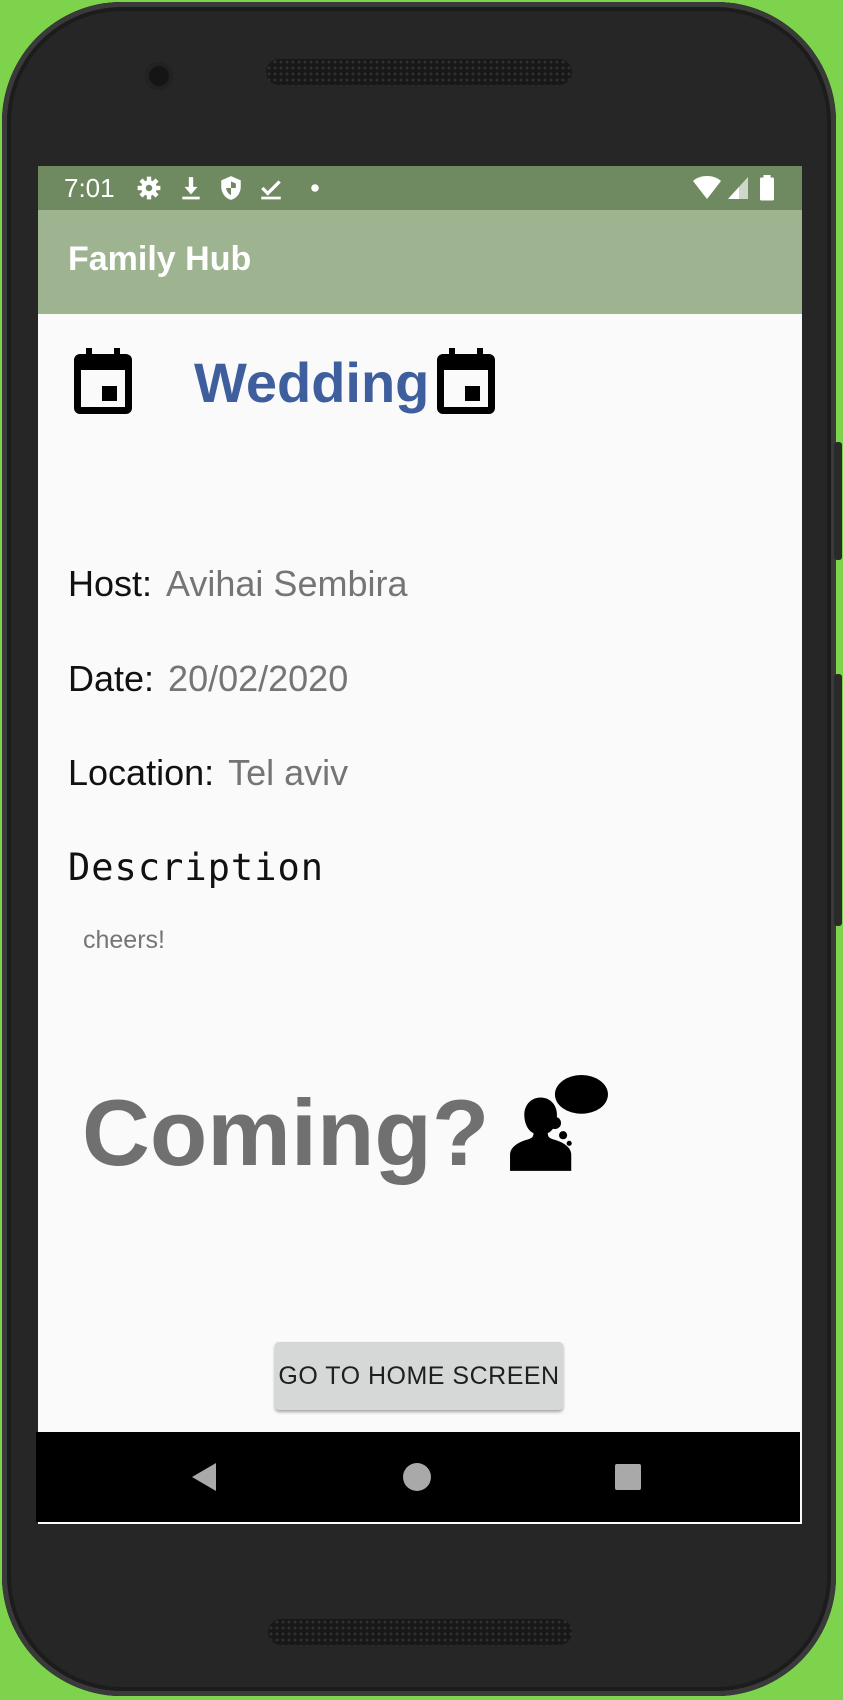  What do you see at coordinates (738, 188) in the screenshot?
I see `signal-icon` at bounding box center [738, 188].